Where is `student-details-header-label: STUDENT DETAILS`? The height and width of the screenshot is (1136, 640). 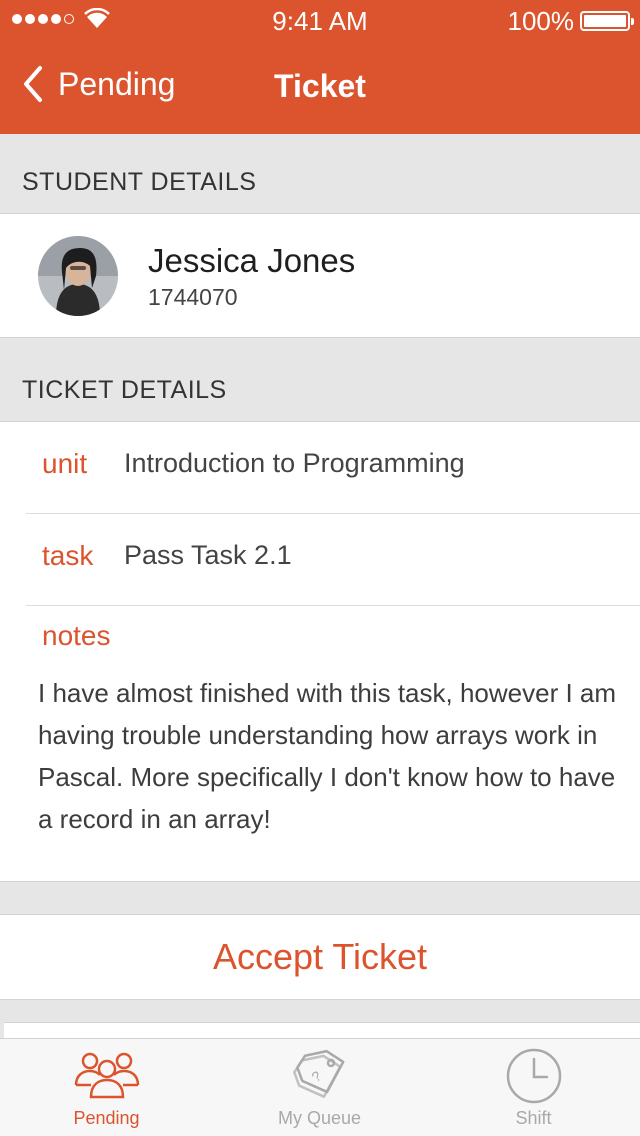
student-details-header-label: STUDENT DETAILS is located at coordinates (139, 182).